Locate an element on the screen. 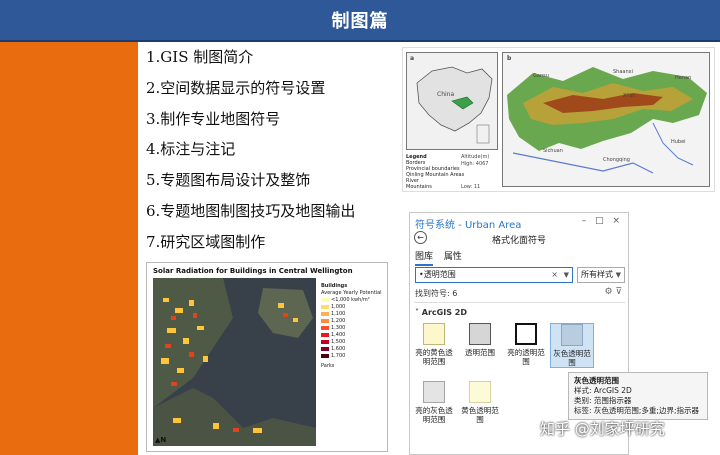 Image resolution: width=720 pixels, height=455 pixels. china-outline-graphic is located at coordinates (454, 105).